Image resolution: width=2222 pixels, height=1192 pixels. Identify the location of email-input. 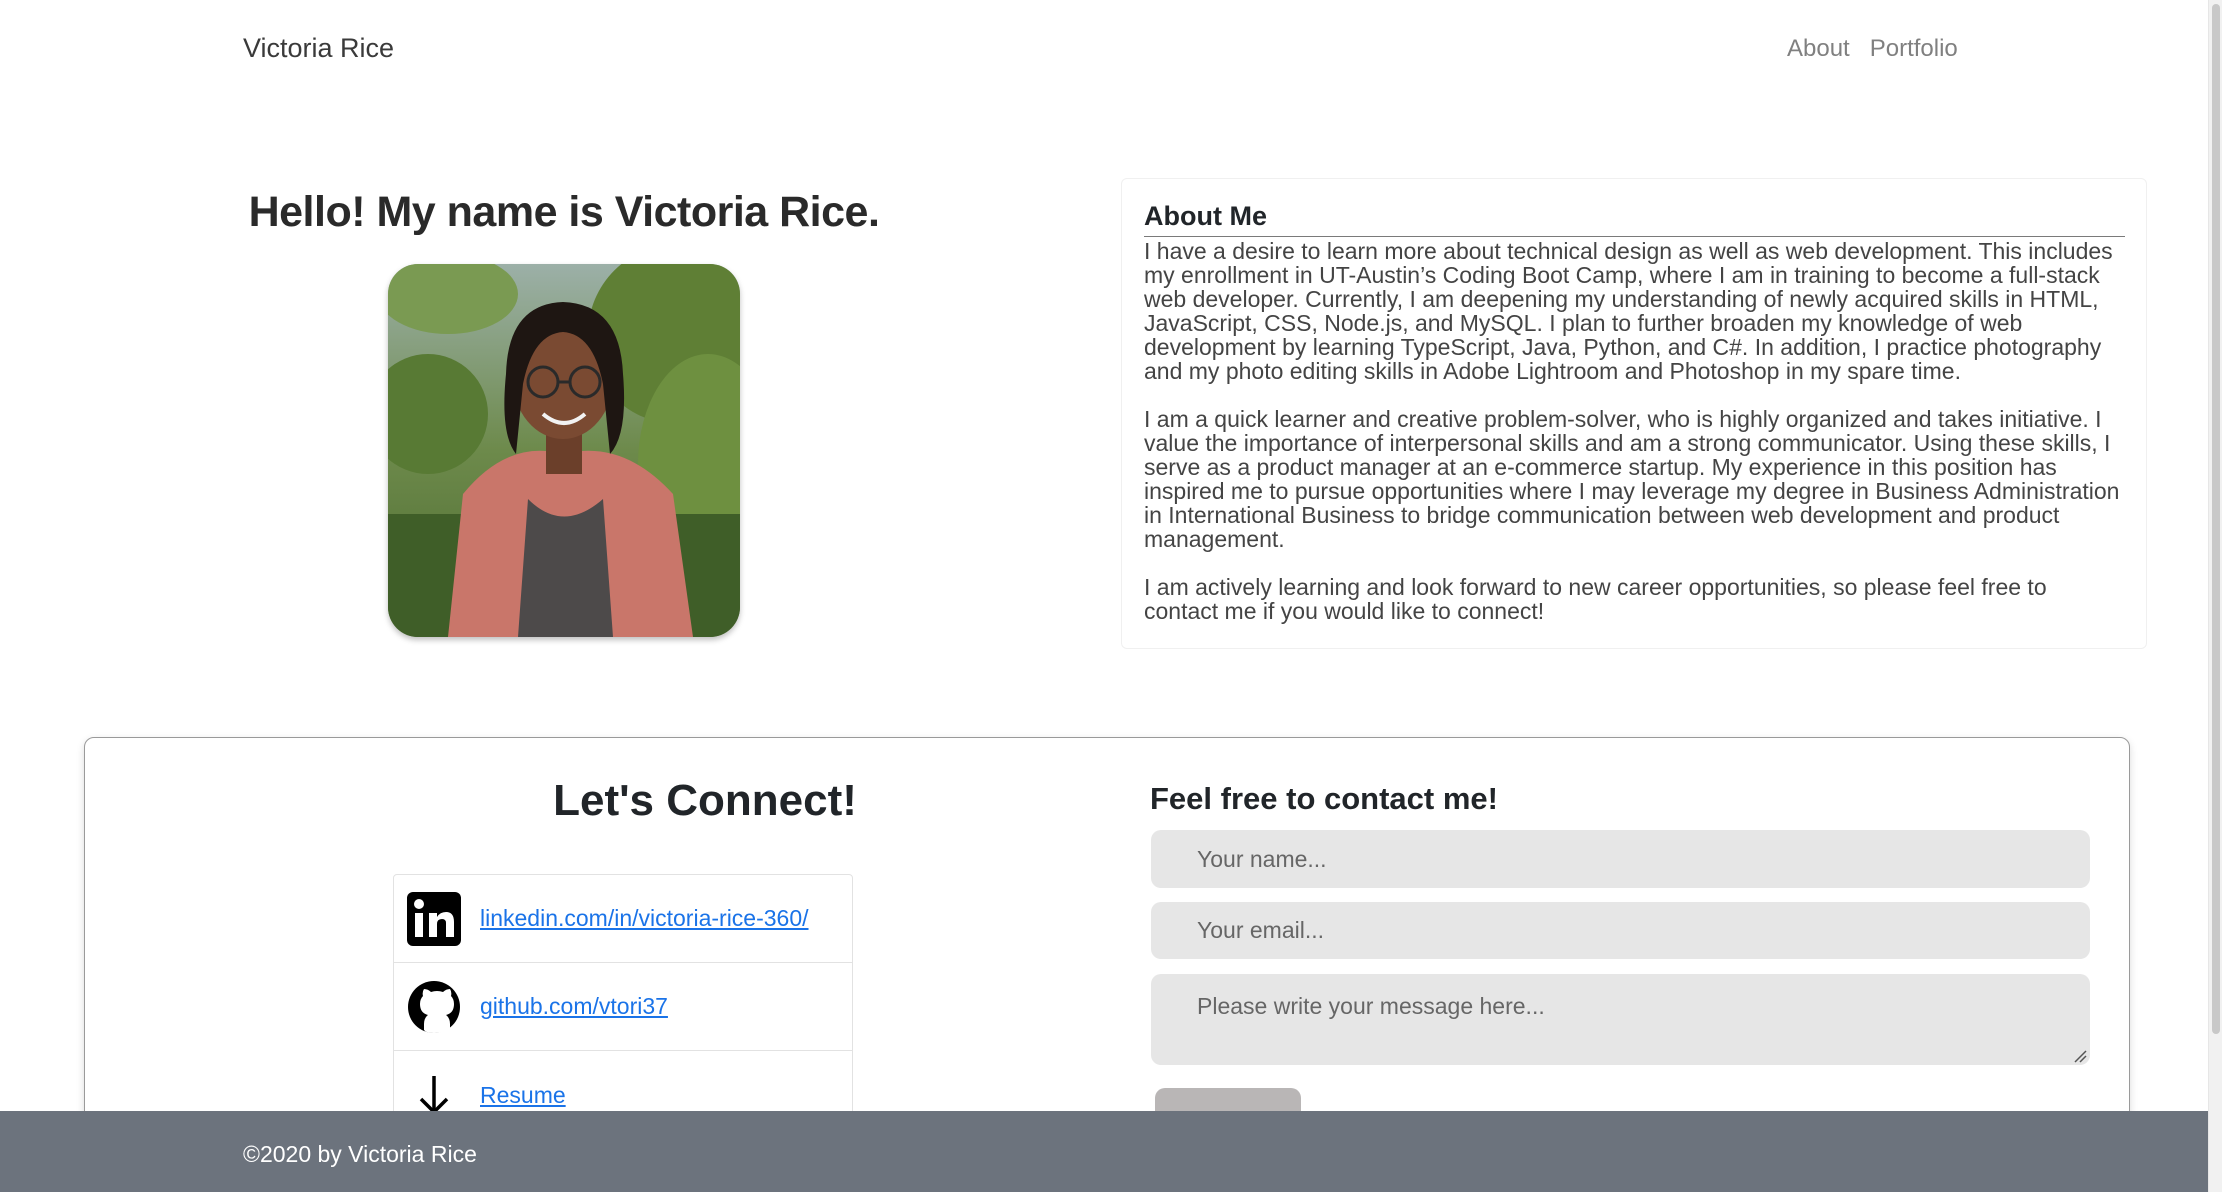
(1620, 930).